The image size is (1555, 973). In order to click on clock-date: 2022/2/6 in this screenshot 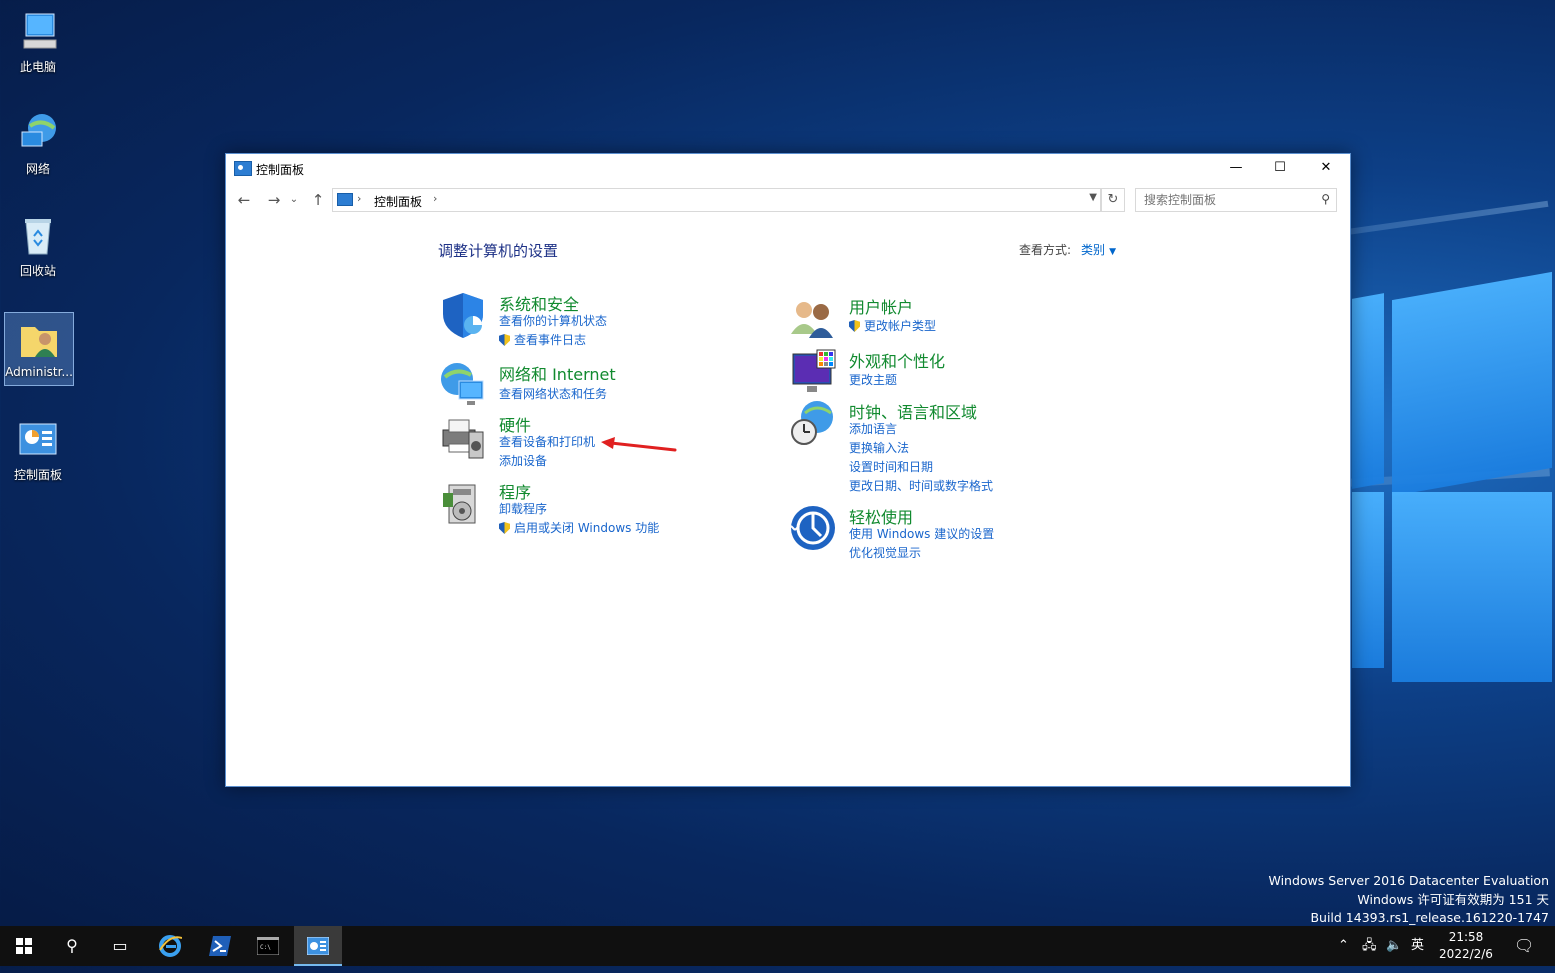, I will do `click(1466, 954)`.